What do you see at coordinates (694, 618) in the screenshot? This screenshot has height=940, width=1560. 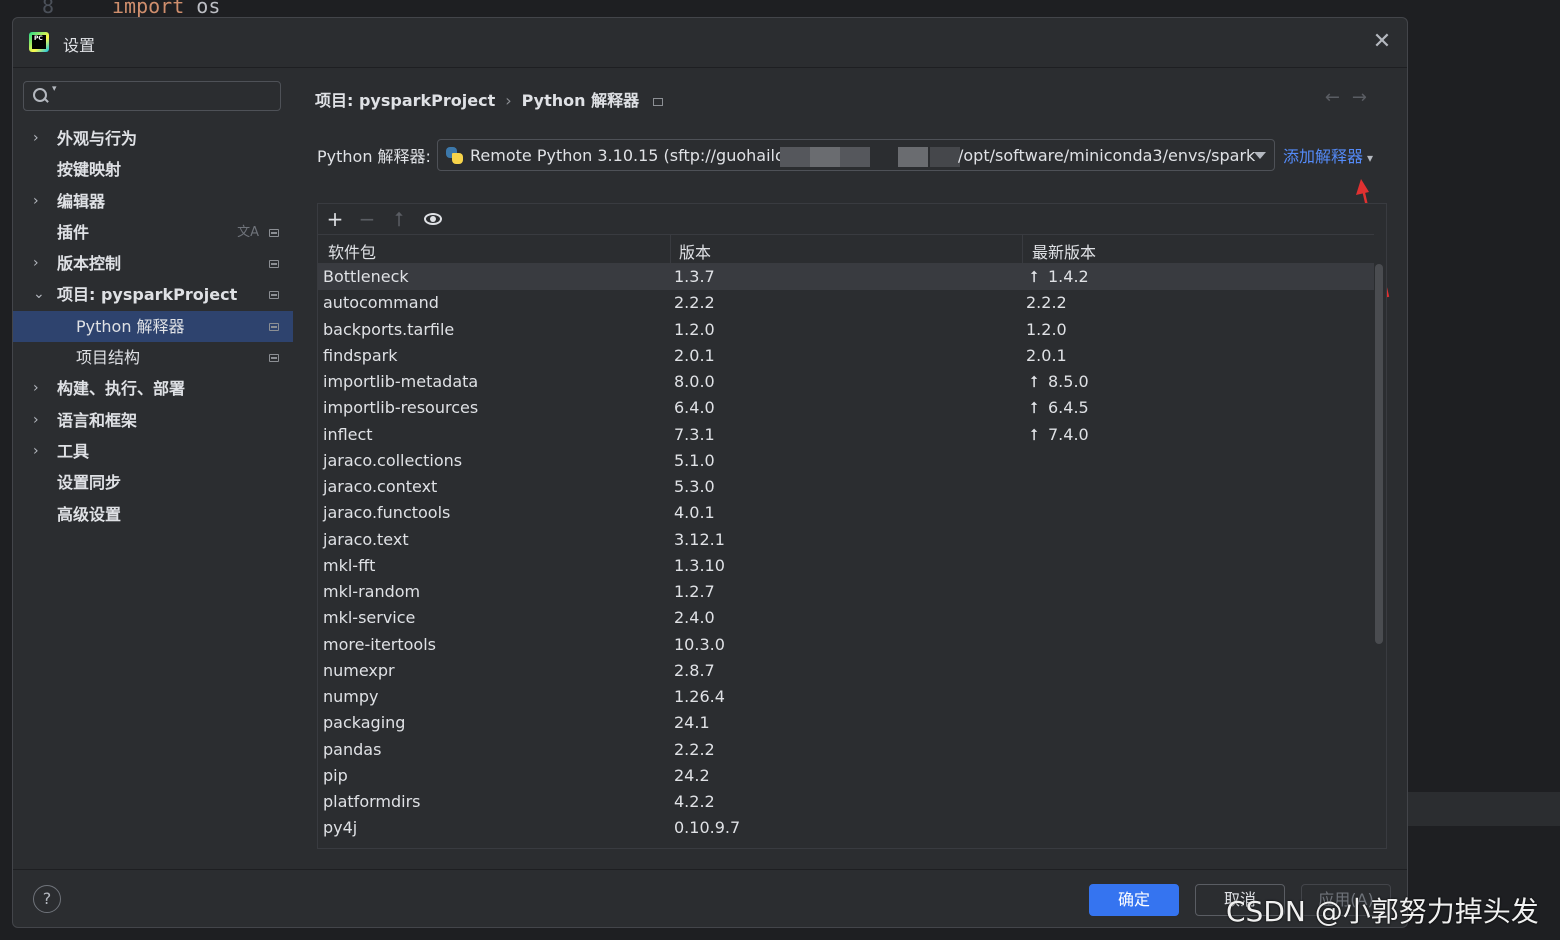 I see `package-version: 2.4.0` at bounding box center [694, 618].